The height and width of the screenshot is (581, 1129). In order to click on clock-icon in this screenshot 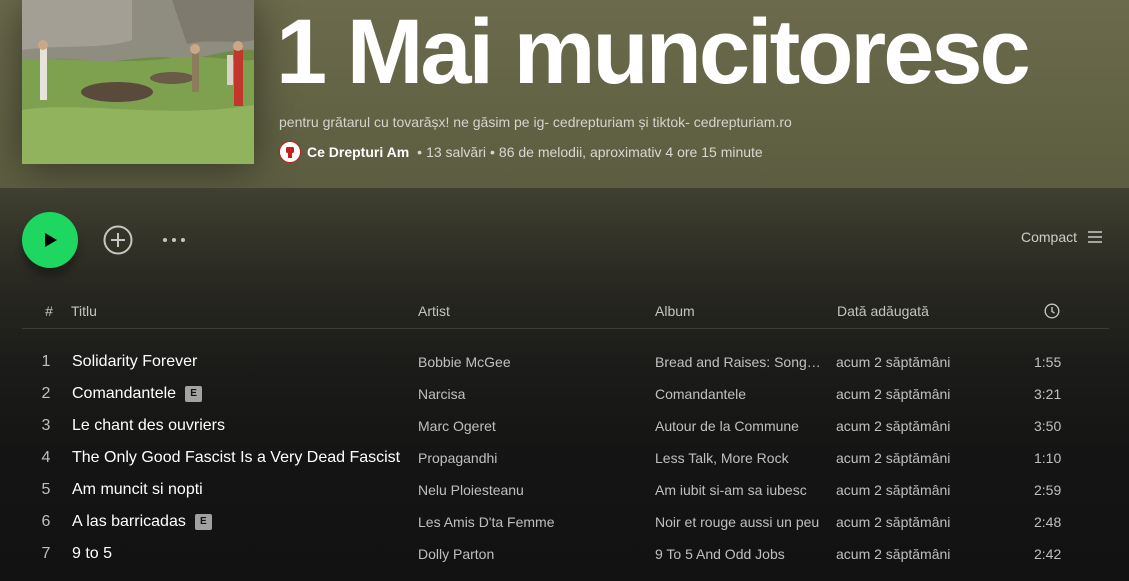, I will do `click(1052, 311)`.